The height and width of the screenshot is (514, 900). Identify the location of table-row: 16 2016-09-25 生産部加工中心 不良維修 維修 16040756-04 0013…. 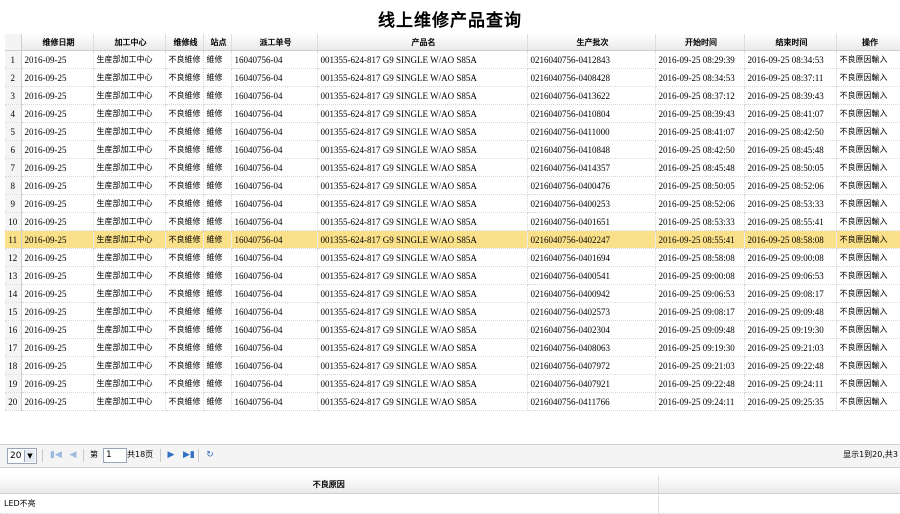
(452, 329).